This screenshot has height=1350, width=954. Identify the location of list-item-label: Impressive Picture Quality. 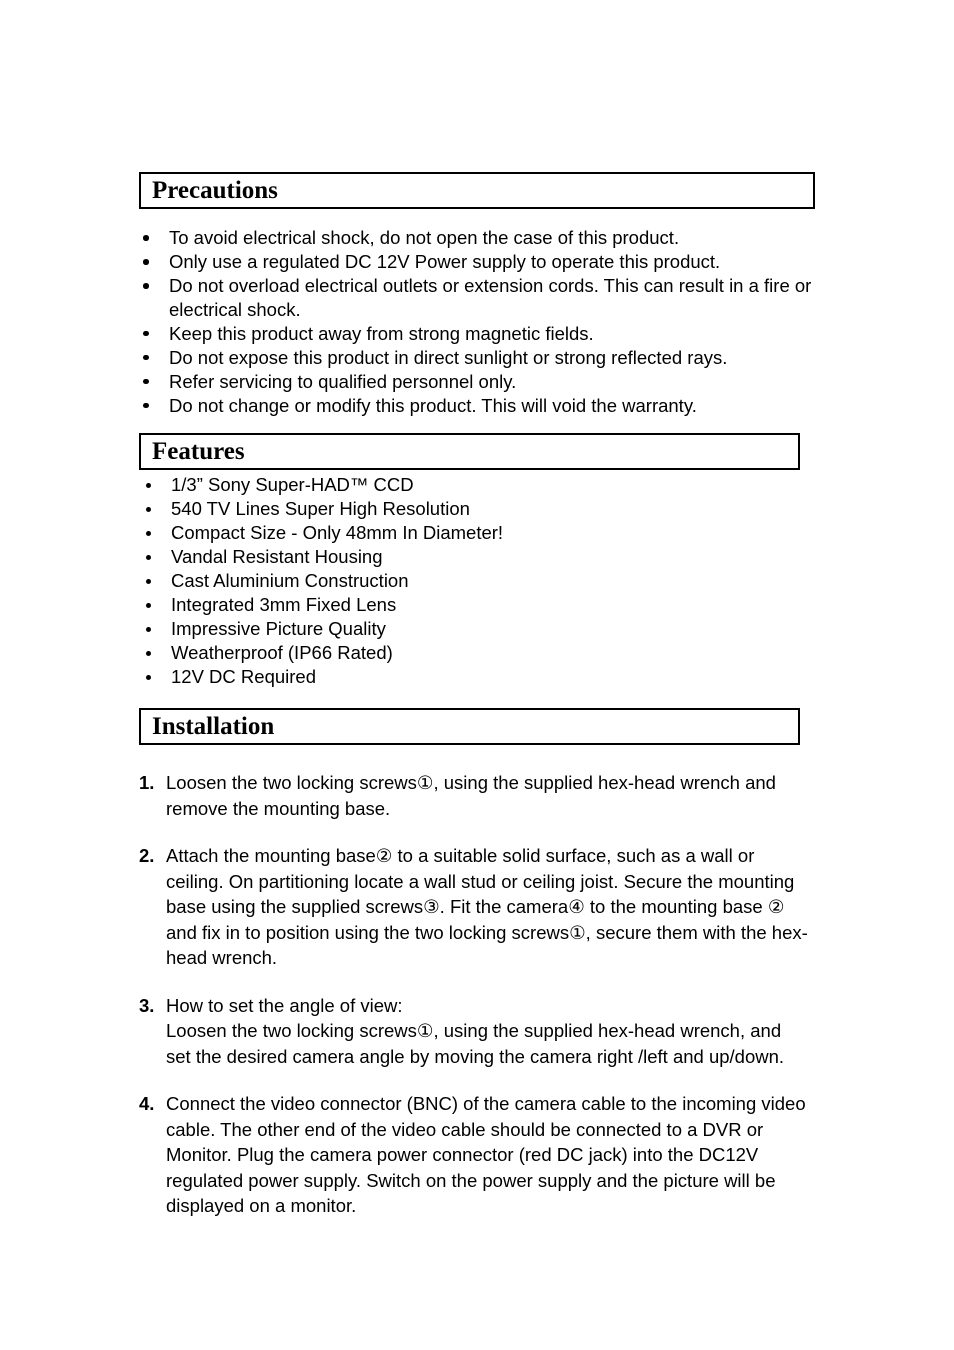
(278, 628).